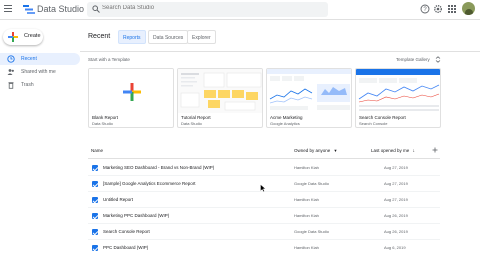 Image resolution: width=480 pixels, height=254 pixels. What do you see at coordinates (97, 150) in the screenshot?
I see `column-header-name: Name` at bounding box center [97, 150].